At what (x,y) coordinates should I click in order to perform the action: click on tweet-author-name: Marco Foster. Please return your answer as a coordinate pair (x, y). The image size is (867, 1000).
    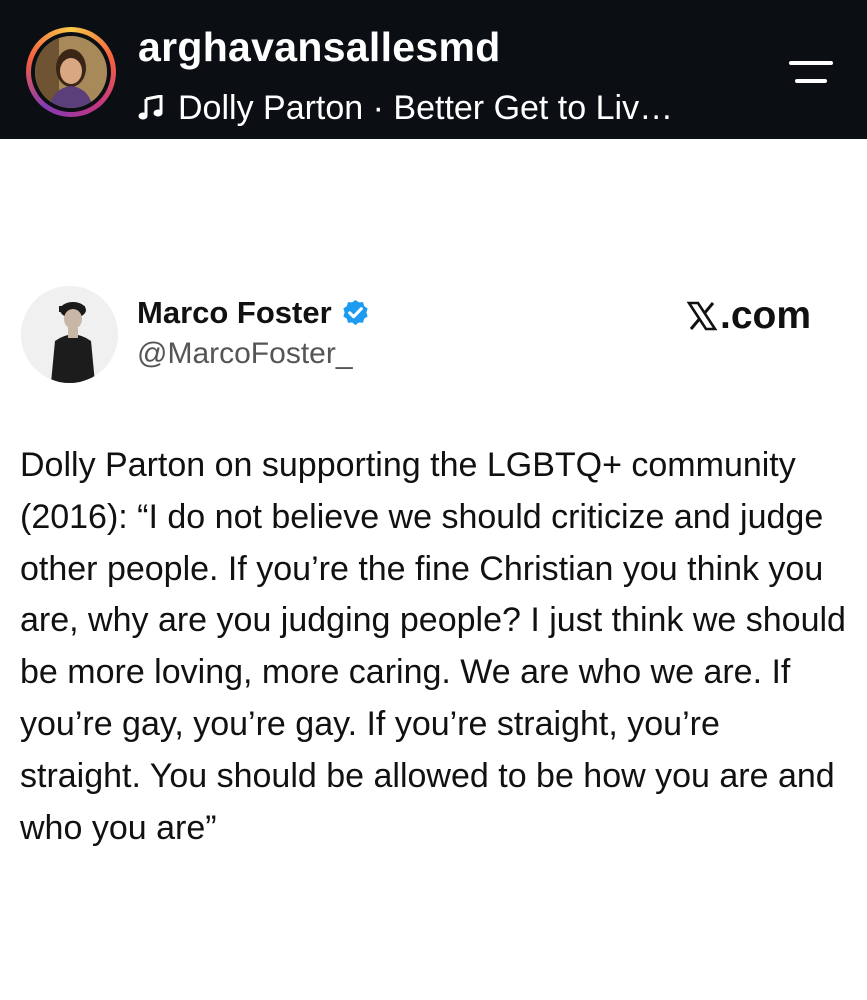
    Looking at the image, I should click on (254, 313).